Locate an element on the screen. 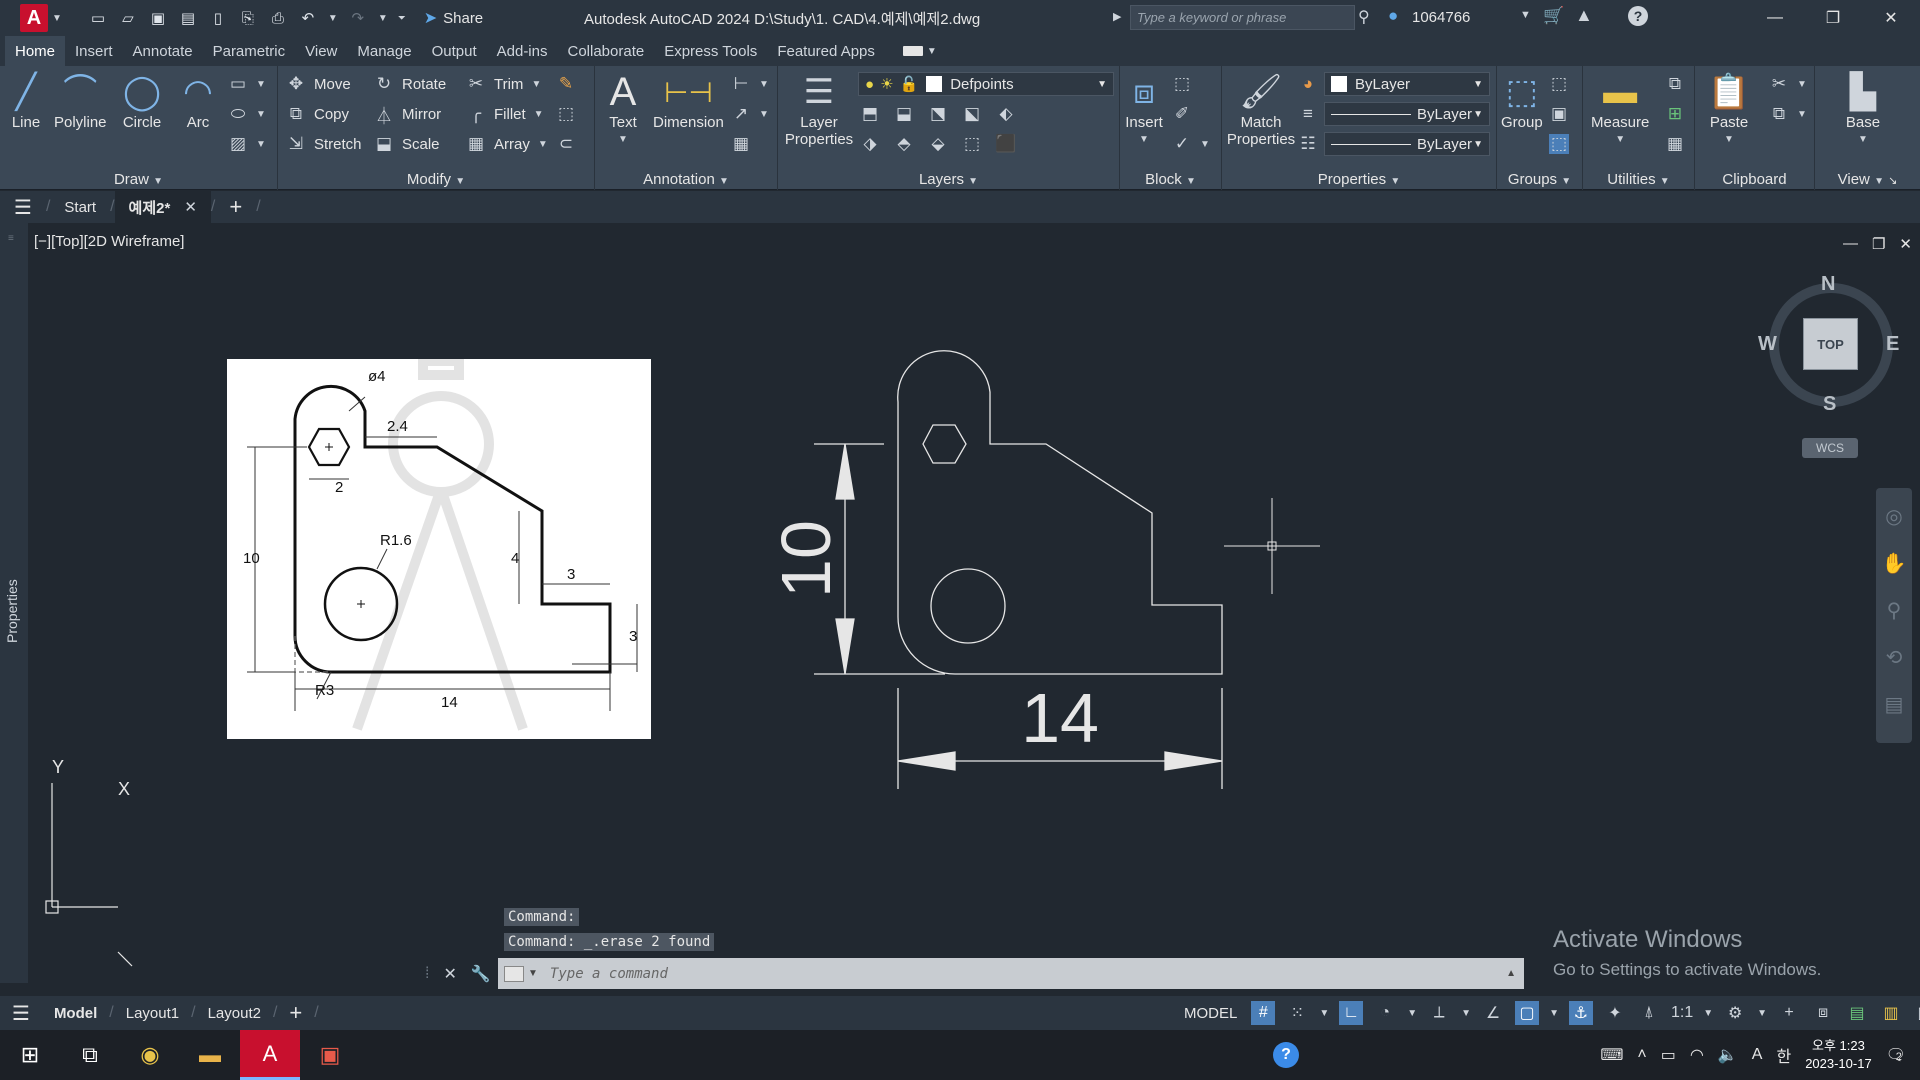 The width and height of the screenshot is (1920, 1080). compass-west: W is located at coordinates (1767, 344).